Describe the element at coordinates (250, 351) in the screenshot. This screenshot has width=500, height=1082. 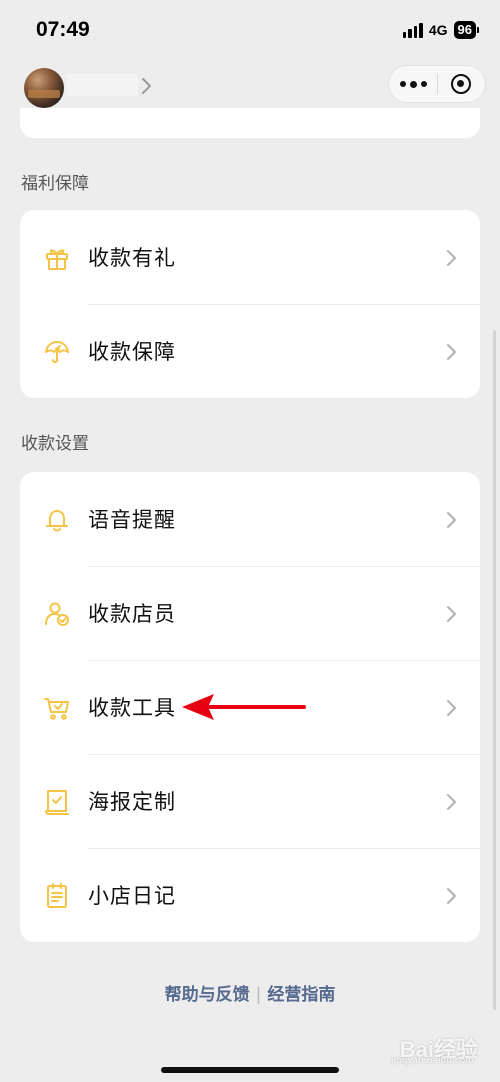
I see `list-item-protection: 收款保障` at that location.